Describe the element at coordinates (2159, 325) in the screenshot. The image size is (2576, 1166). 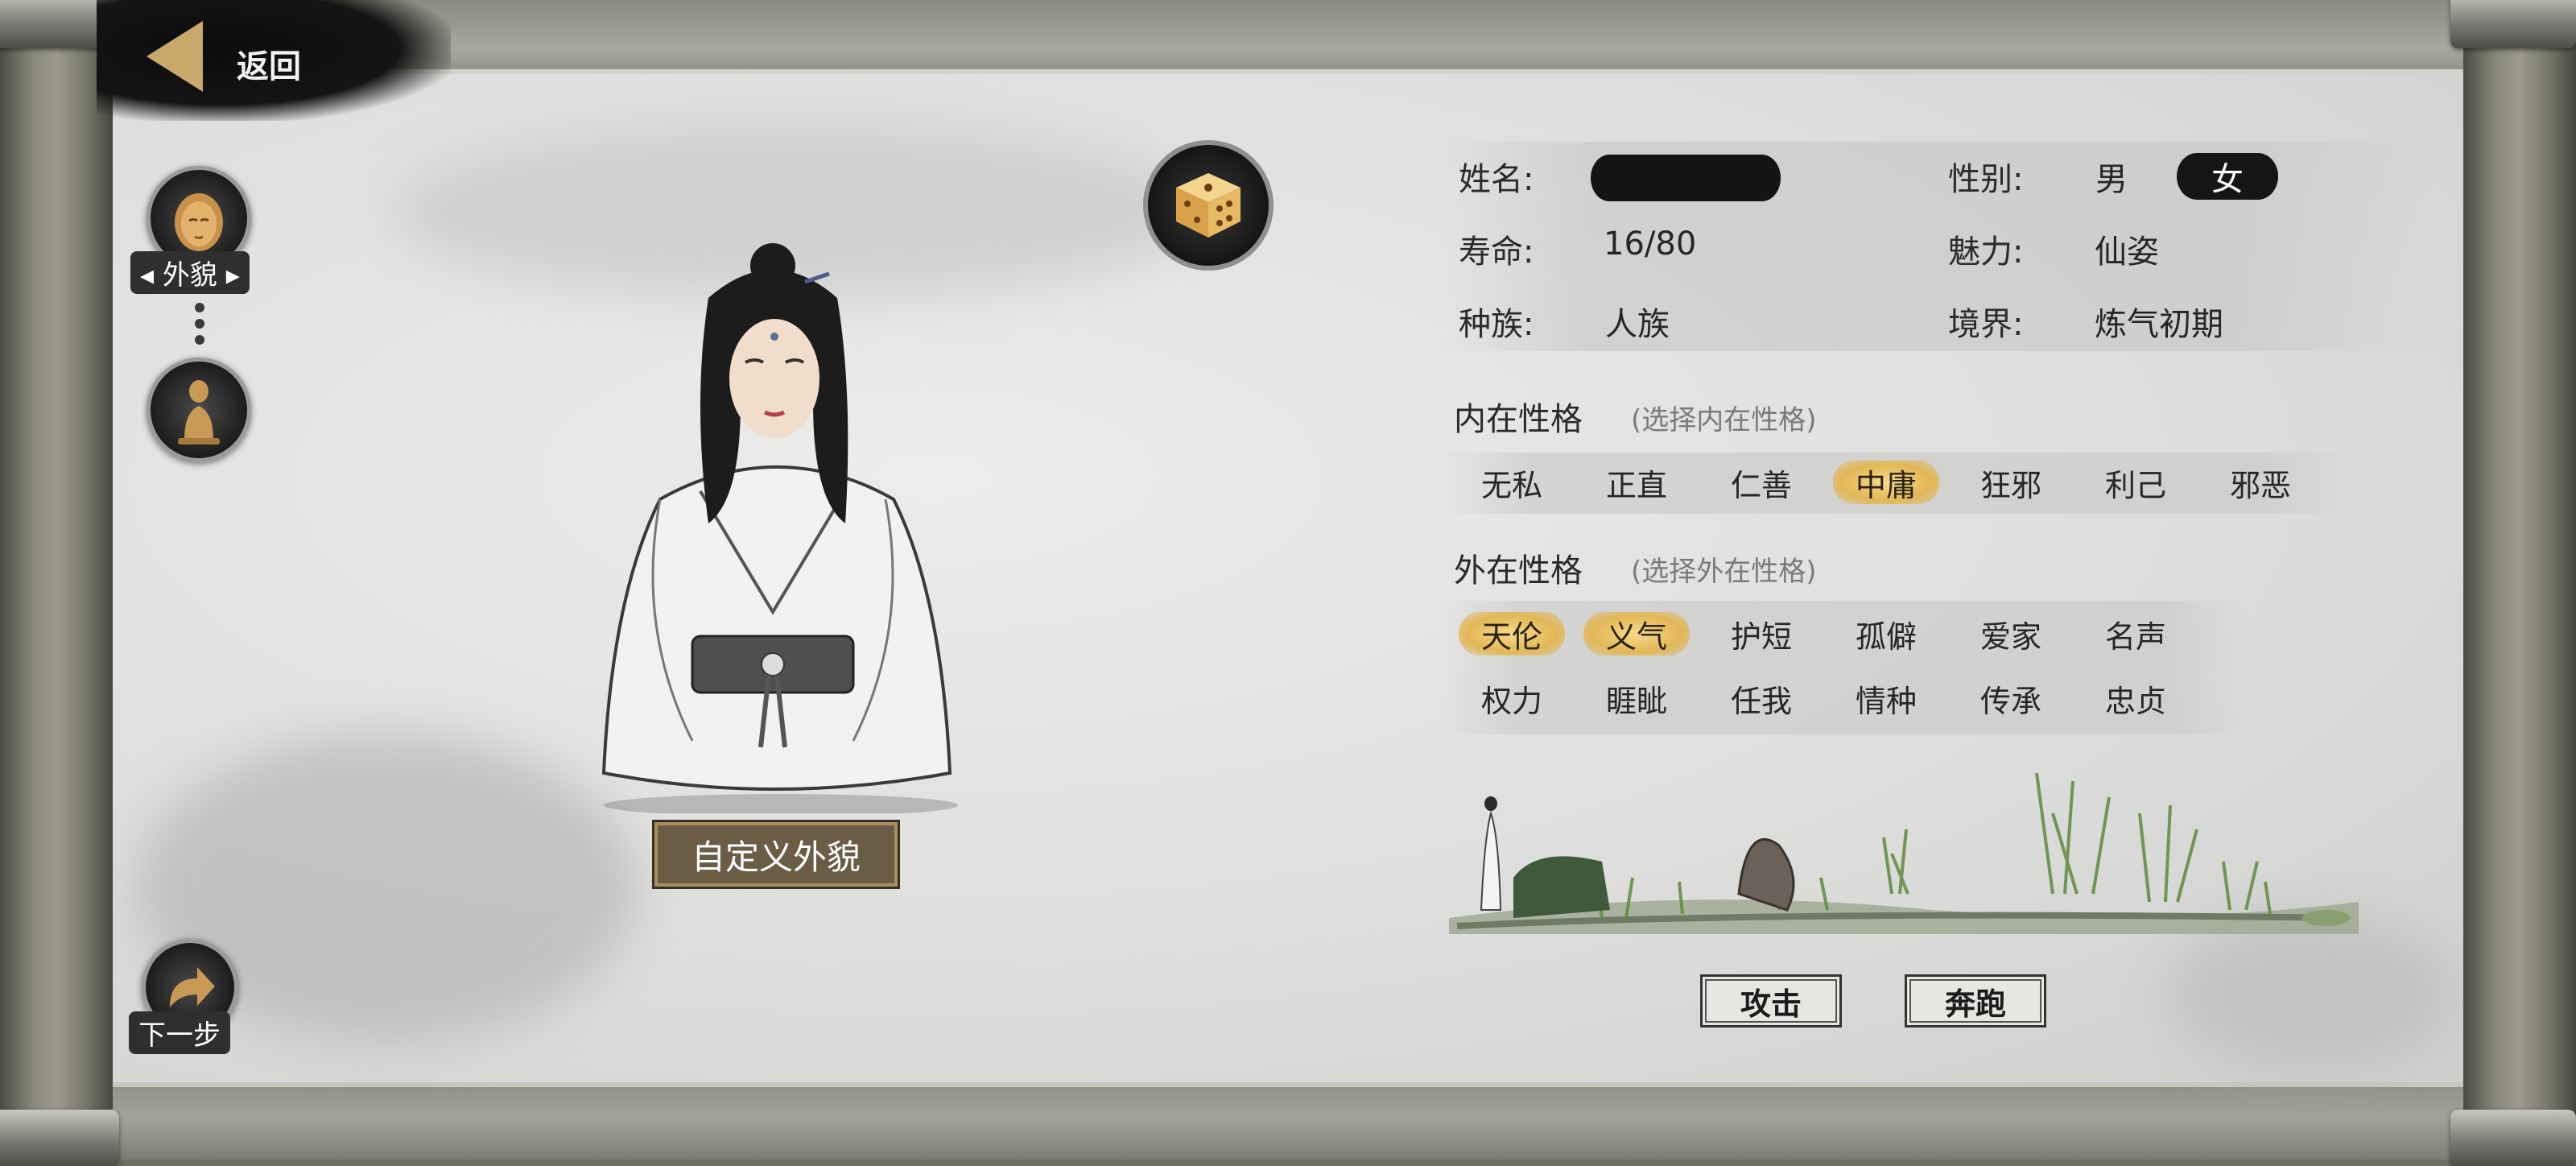
I see `realm-value: 炼气初期` at that location.